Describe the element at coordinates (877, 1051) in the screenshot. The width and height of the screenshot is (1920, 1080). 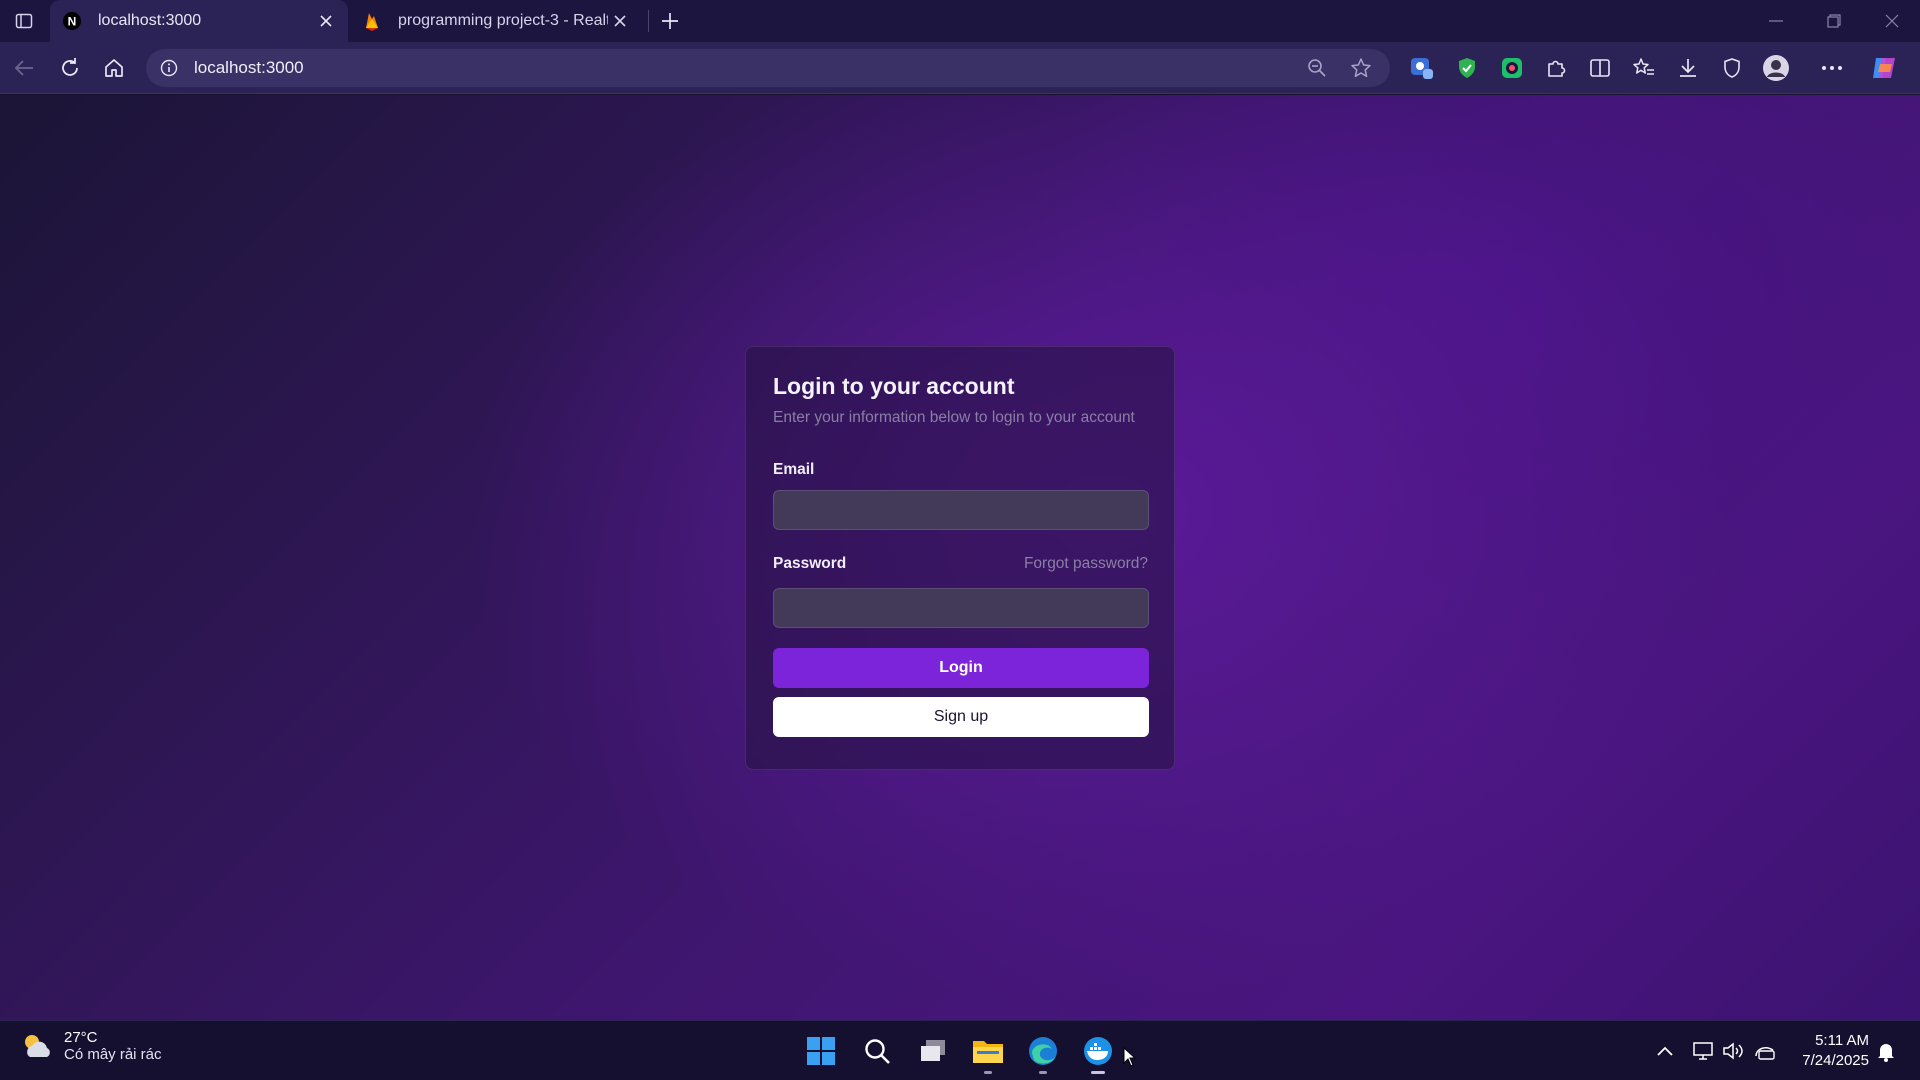
I see `search-icon` at that location.